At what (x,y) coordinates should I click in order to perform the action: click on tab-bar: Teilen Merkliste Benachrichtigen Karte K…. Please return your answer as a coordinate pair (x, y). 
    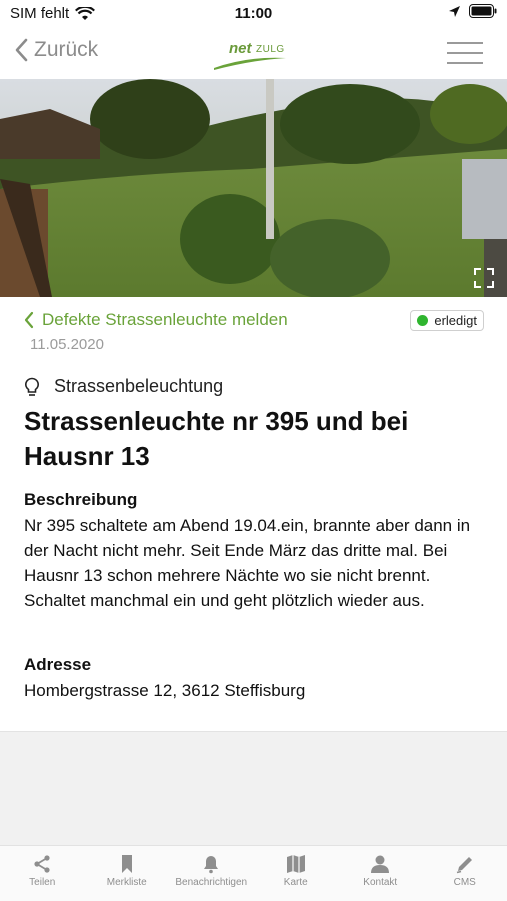
    Looking at the image, I should click on (253, 873).